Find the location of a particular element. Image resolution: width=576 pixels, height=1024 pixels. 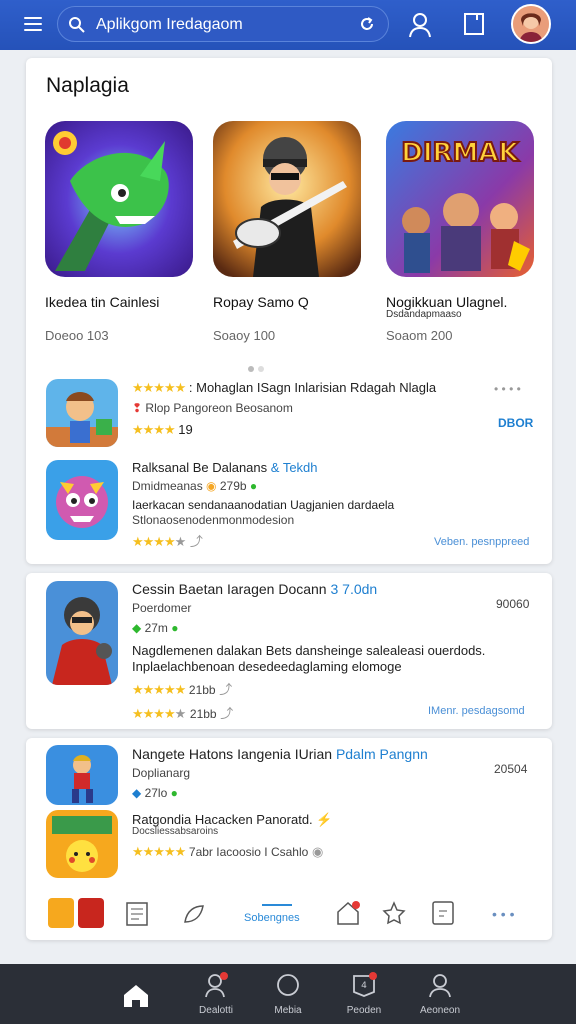

rating-stars: ★★★★★ is located at coordinates (159, 689).